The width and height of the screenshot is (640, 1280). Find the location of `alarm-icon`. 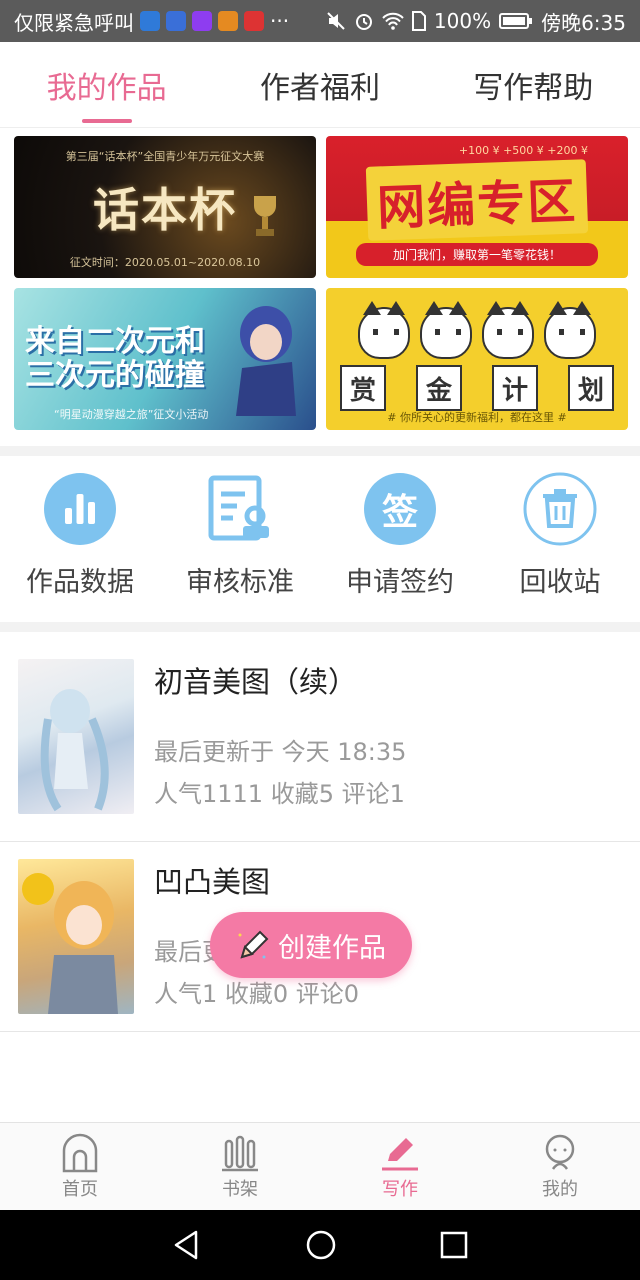

alarm-icon is located at coordinates (364, 21).